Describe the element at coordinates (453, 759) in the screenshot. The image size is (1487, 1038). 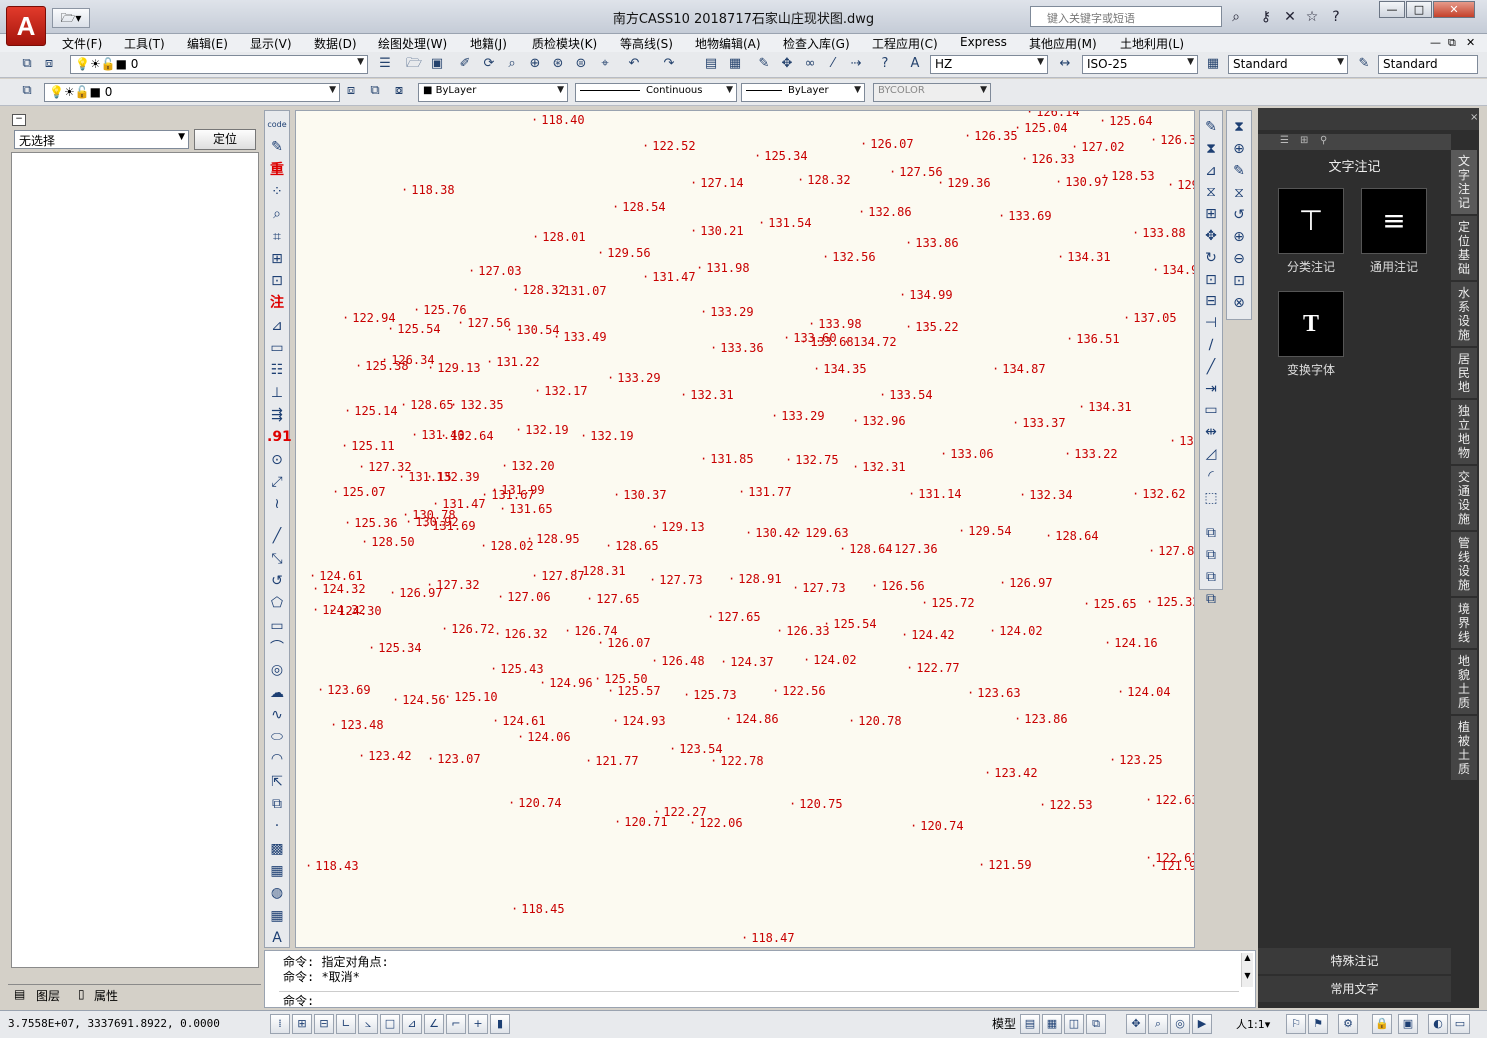
I see `elevation-point: 123.07` at that location.